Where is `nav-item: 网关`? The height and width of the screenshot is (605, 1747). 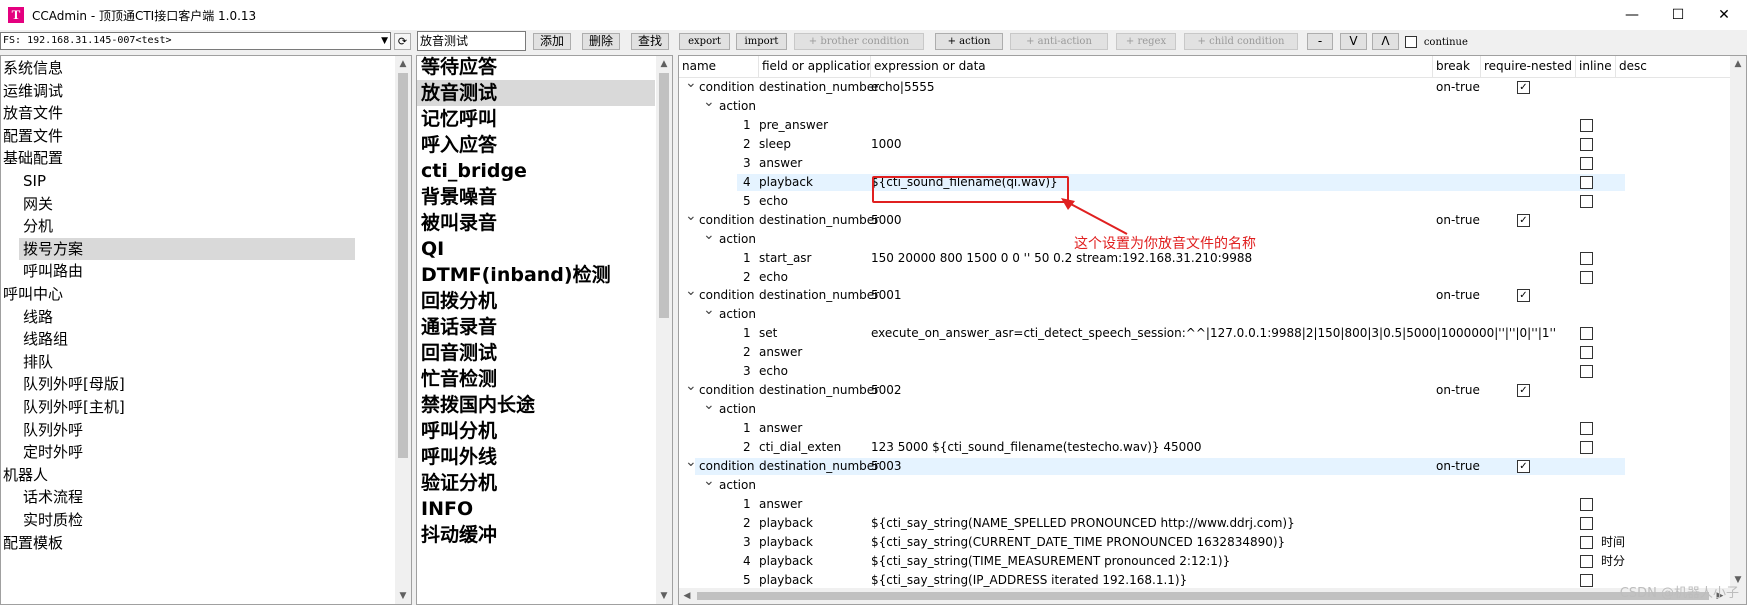 nav-item: 网关 is located at coordinates (38, 204).